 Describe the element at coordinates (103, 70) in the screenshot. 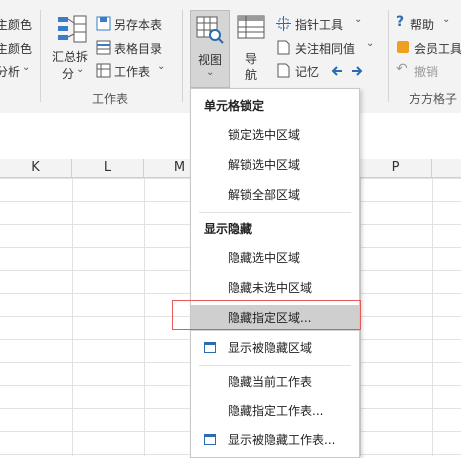

I see `worksheet-icon` at that location.